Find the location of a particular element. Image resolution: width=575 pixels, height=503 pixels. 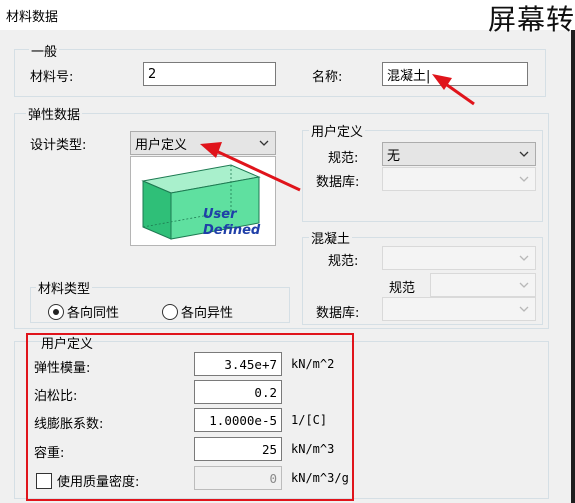

spec-label: 规范: is located at coordinates (343, 158).